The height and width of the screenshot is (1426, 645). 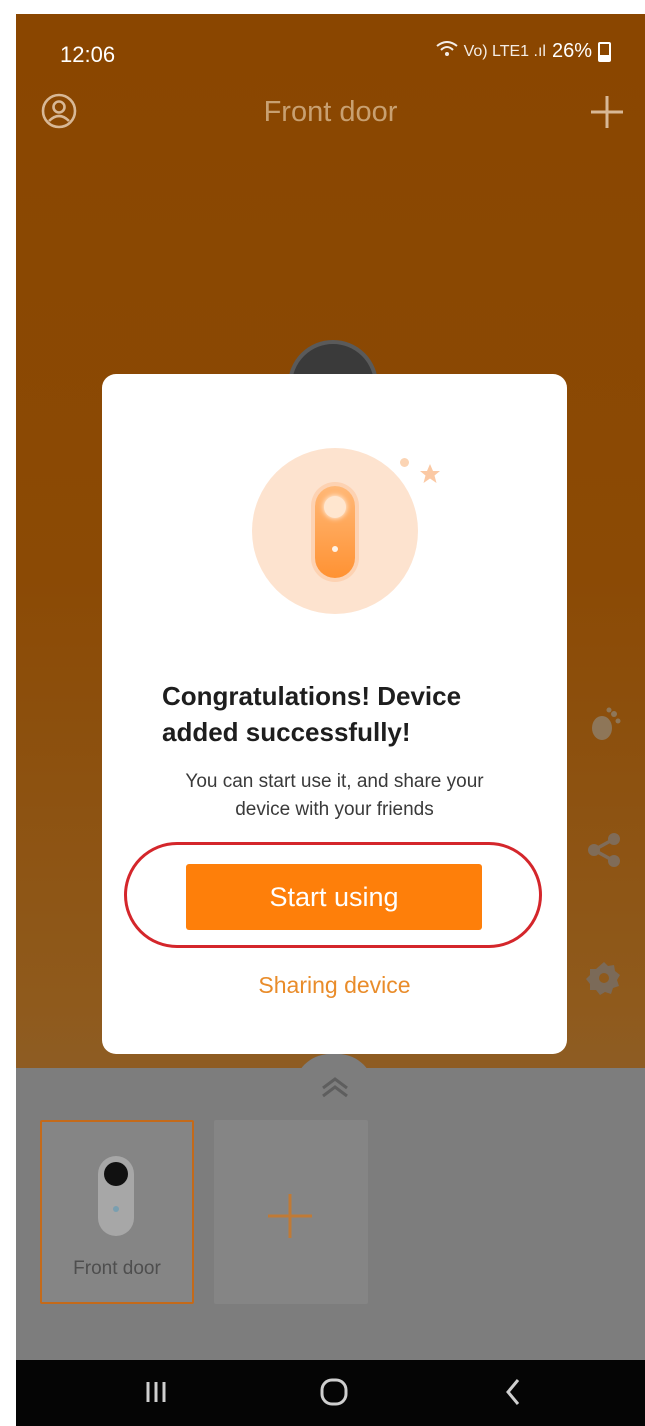 What do you see at coordinates (156, 1392) in the screenshot?
I see `recents-icon` at bounding box center [156, 1392].